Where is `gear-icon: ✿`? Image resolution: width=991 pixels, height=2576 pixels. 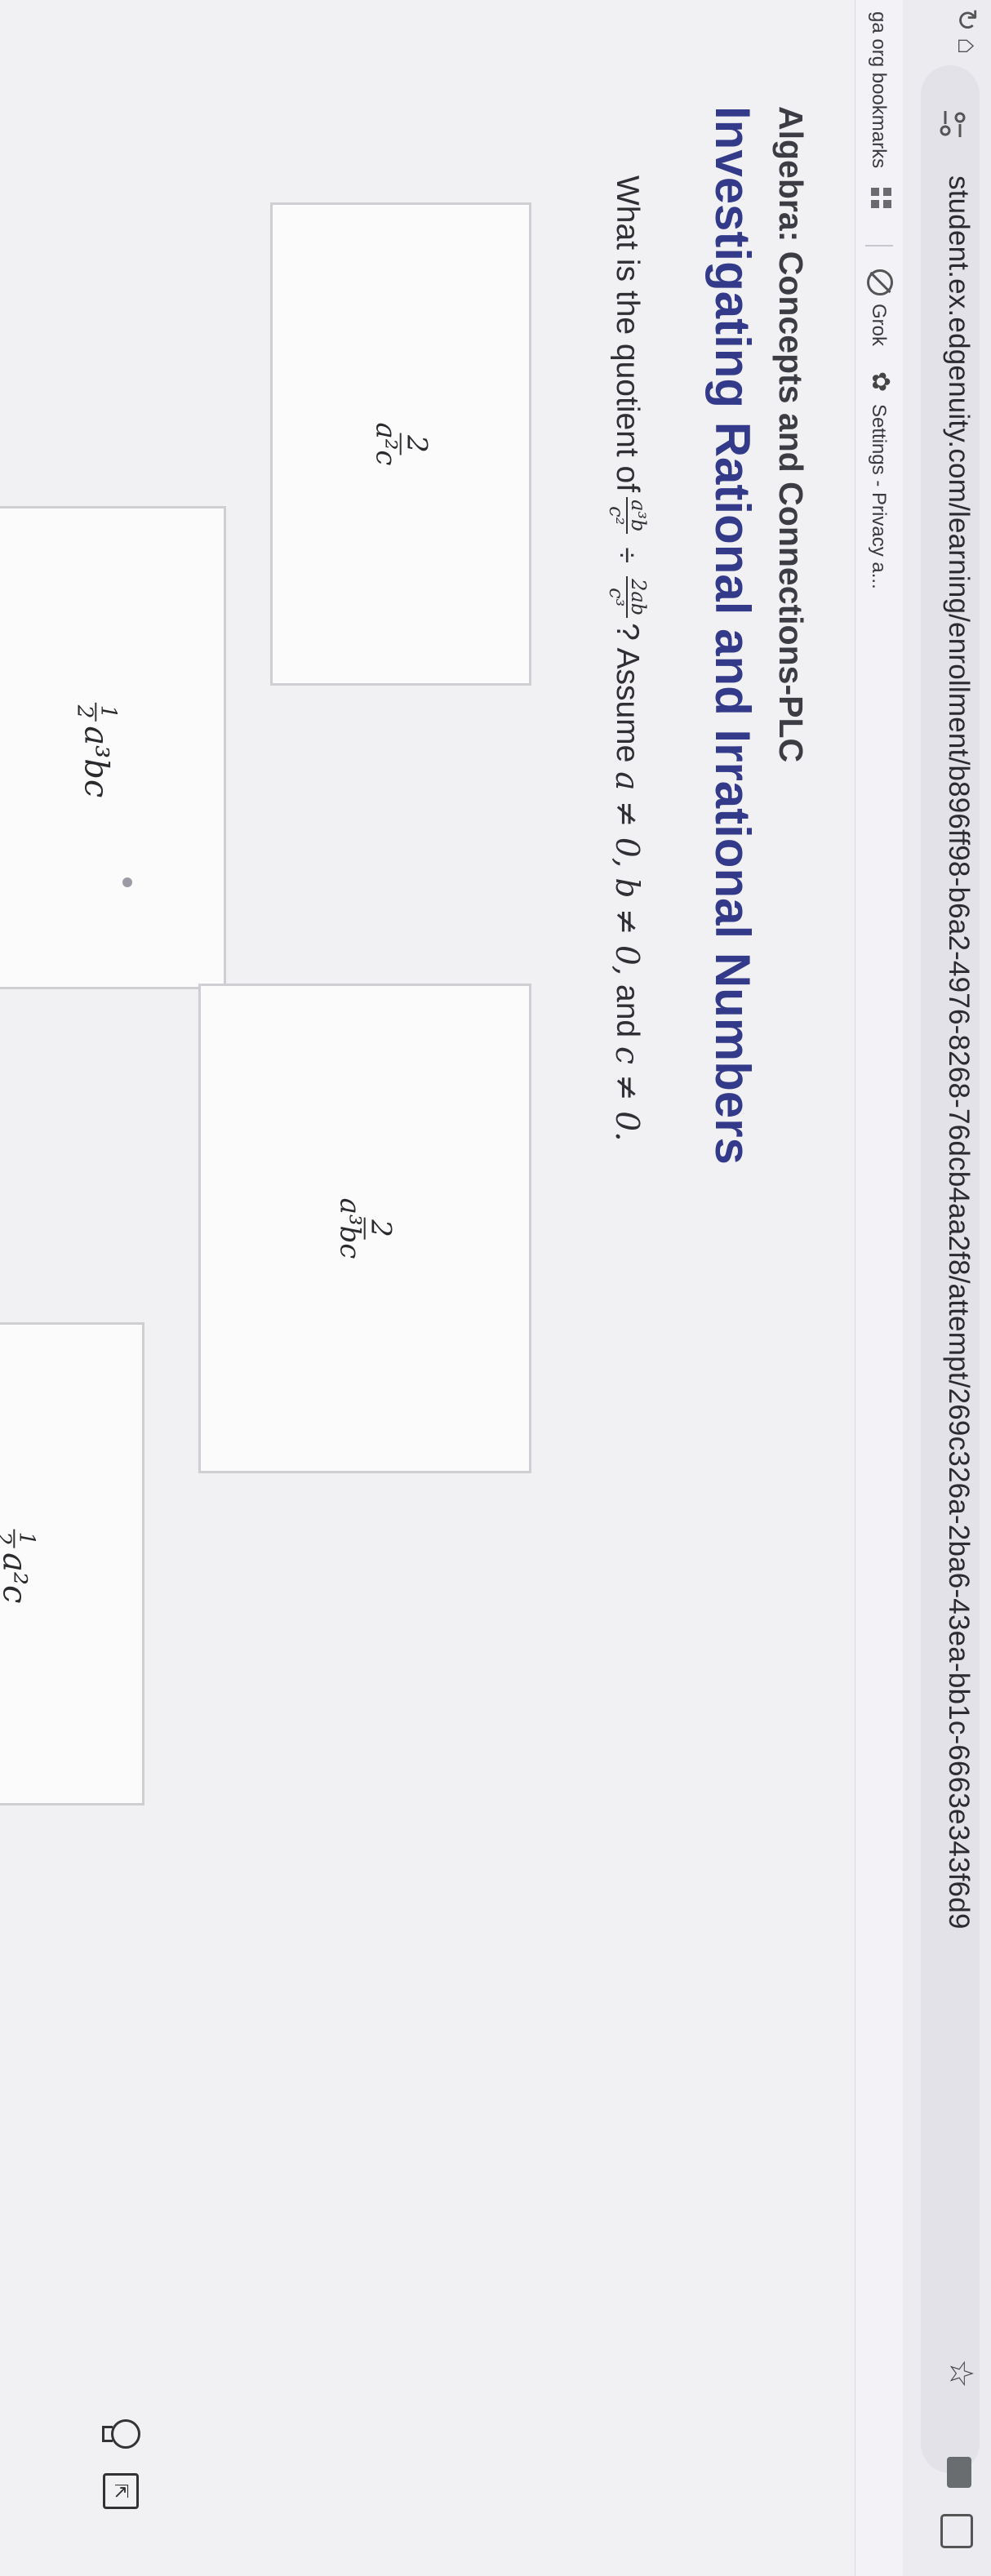 gear-icon: ✿ is located at coordinates (880, 382).